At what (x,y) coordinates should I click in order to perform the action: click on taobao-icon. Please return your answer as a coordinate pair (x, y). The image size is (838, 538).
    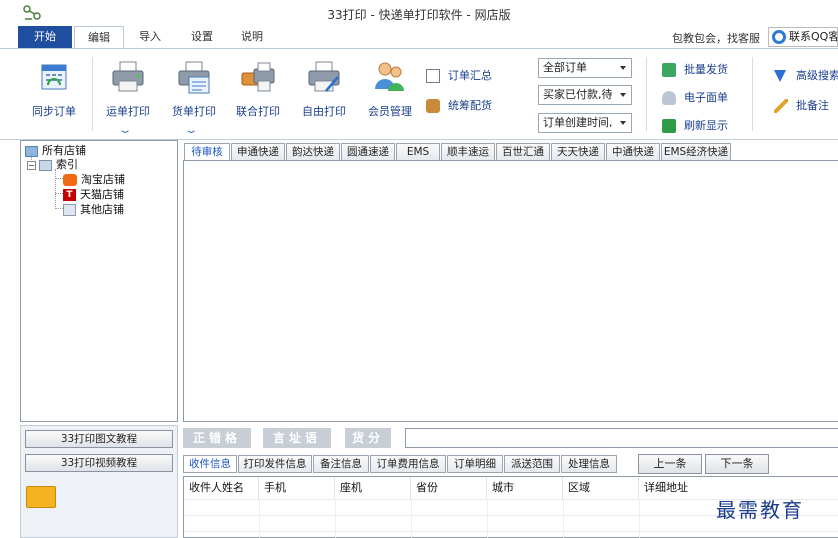
    Looking at the image, I should click on (70, 180).